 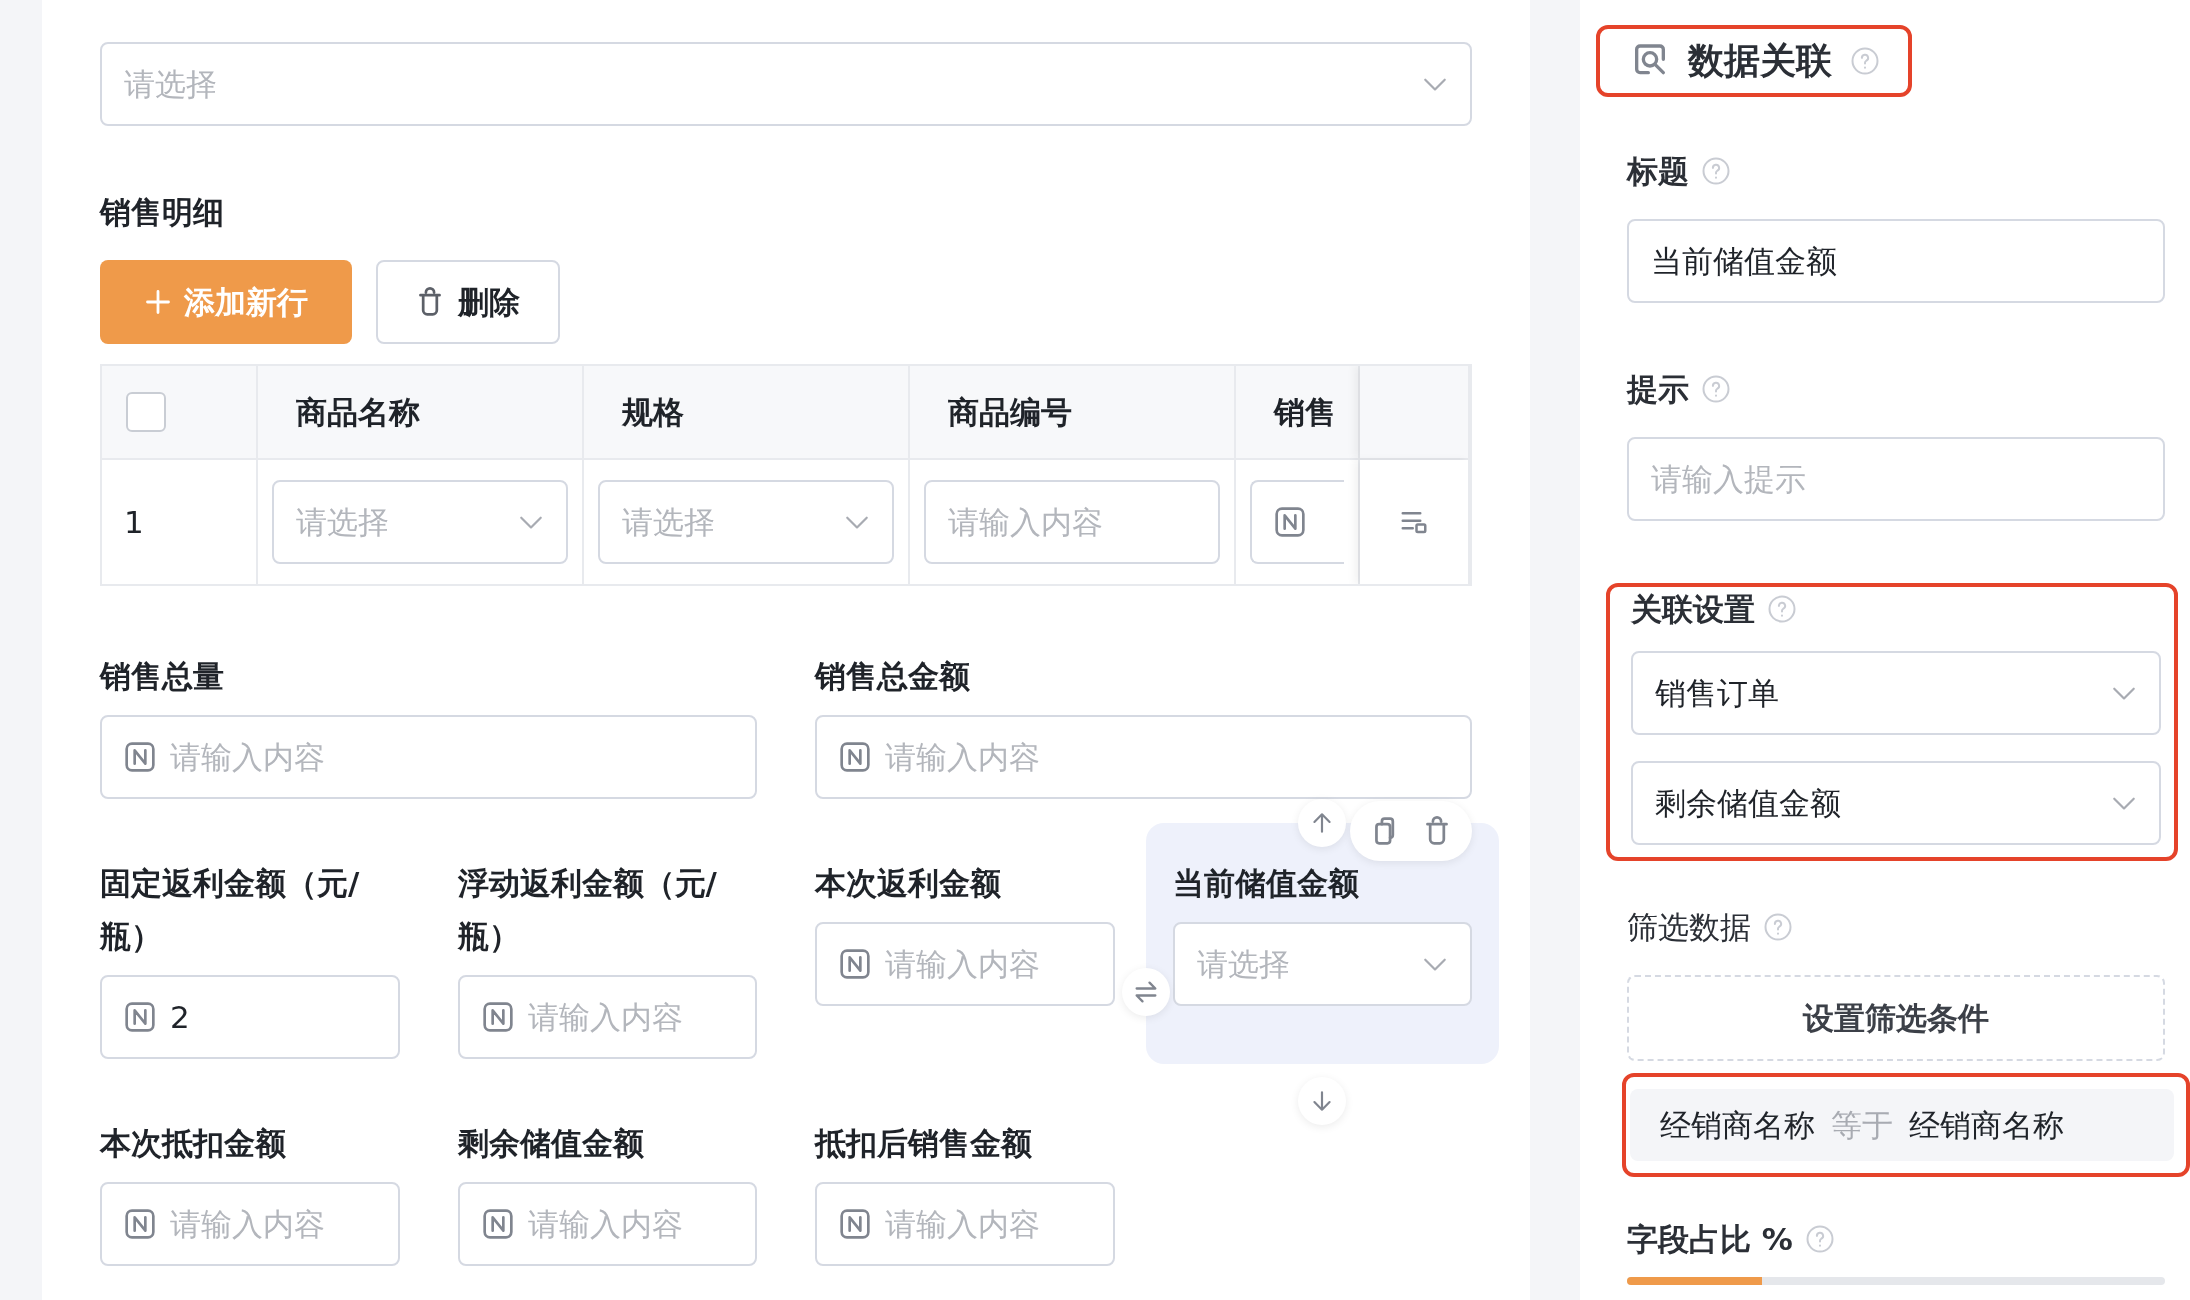 What do you see at coordinates (1658, 171) in the screenshot?
I see `field-label: 标题` at bounding box center [1658, 171].